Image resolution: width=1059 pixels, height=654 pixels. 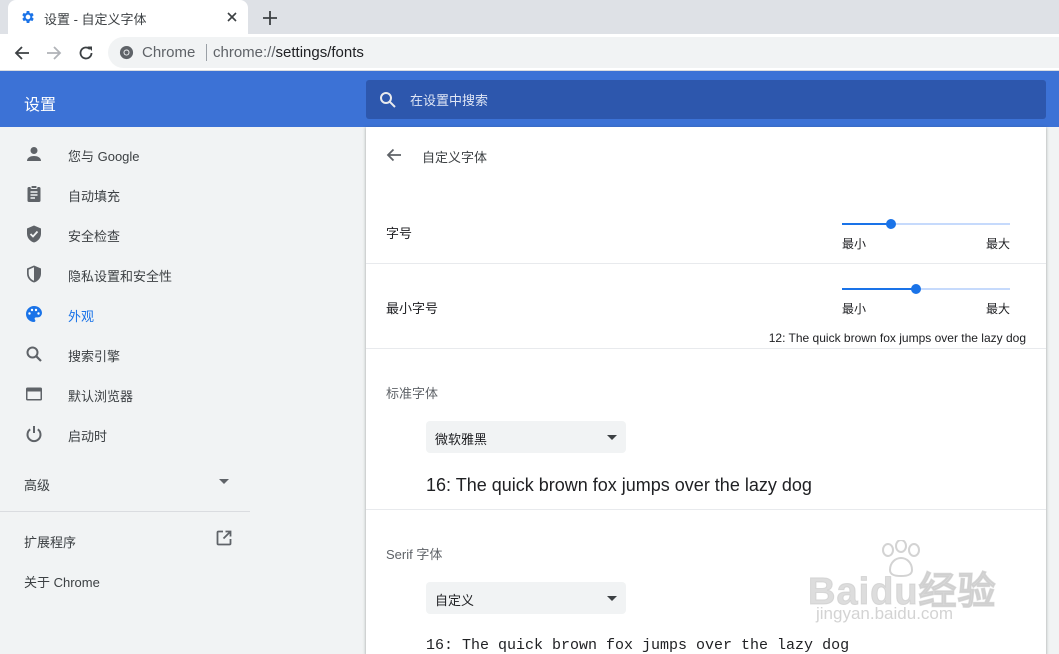 I want to click on arrow-back-icon, so click(x=394, y=155).